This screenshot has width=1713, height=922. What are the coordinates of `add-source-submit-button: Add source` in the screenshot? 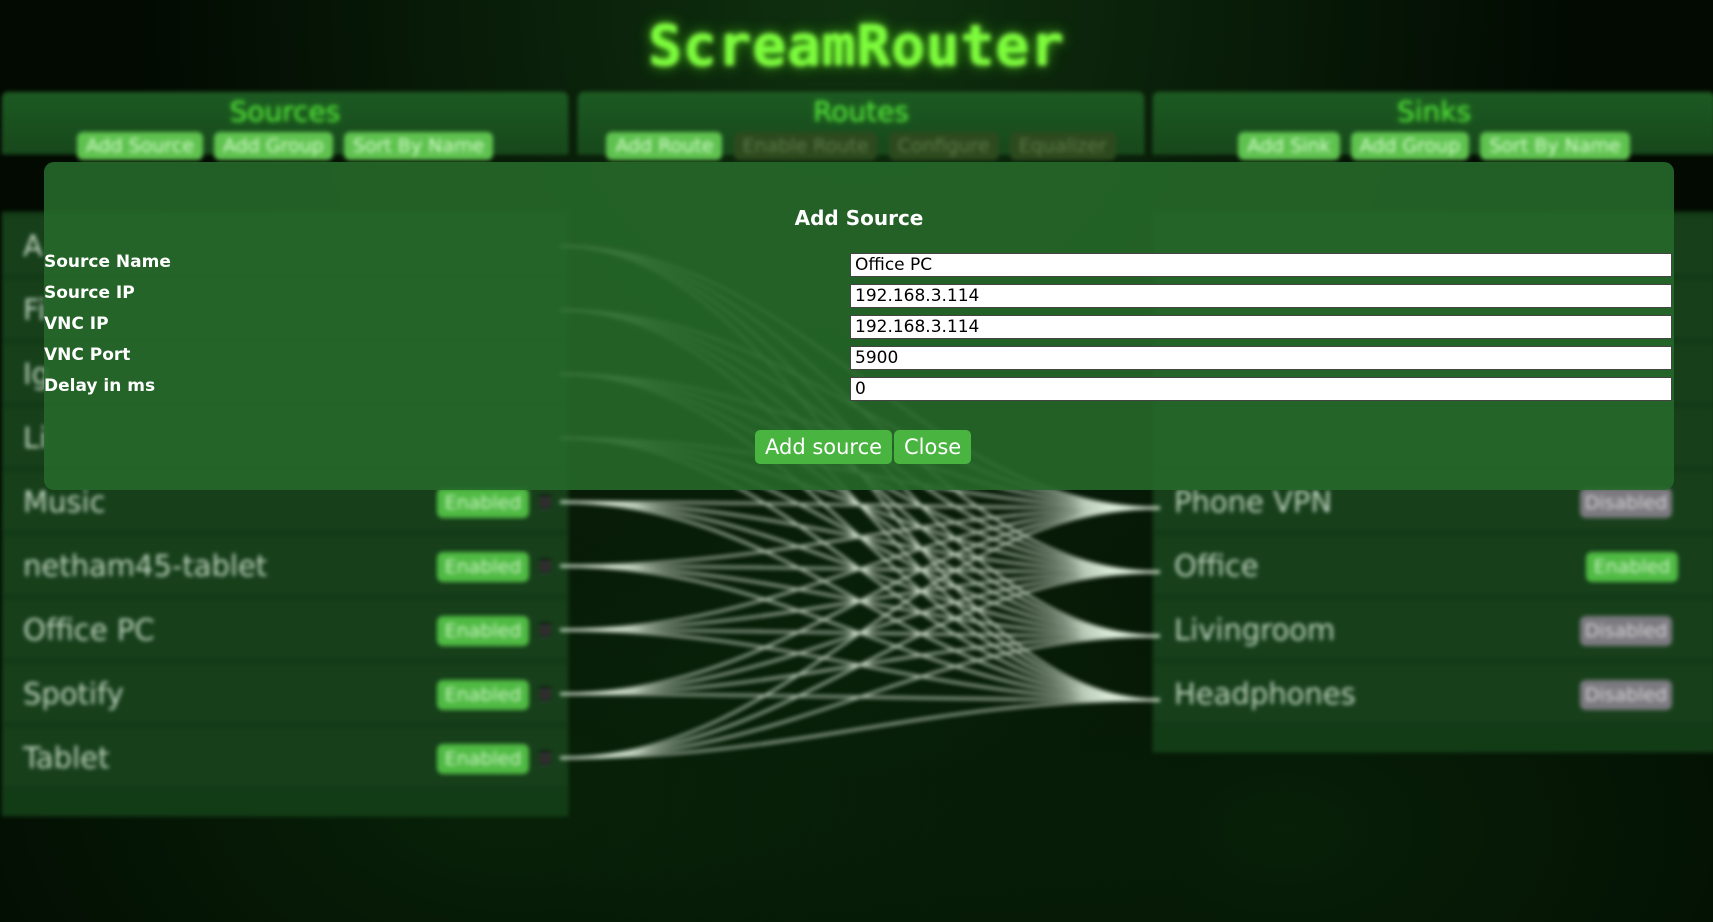 It's located at (824, 447).